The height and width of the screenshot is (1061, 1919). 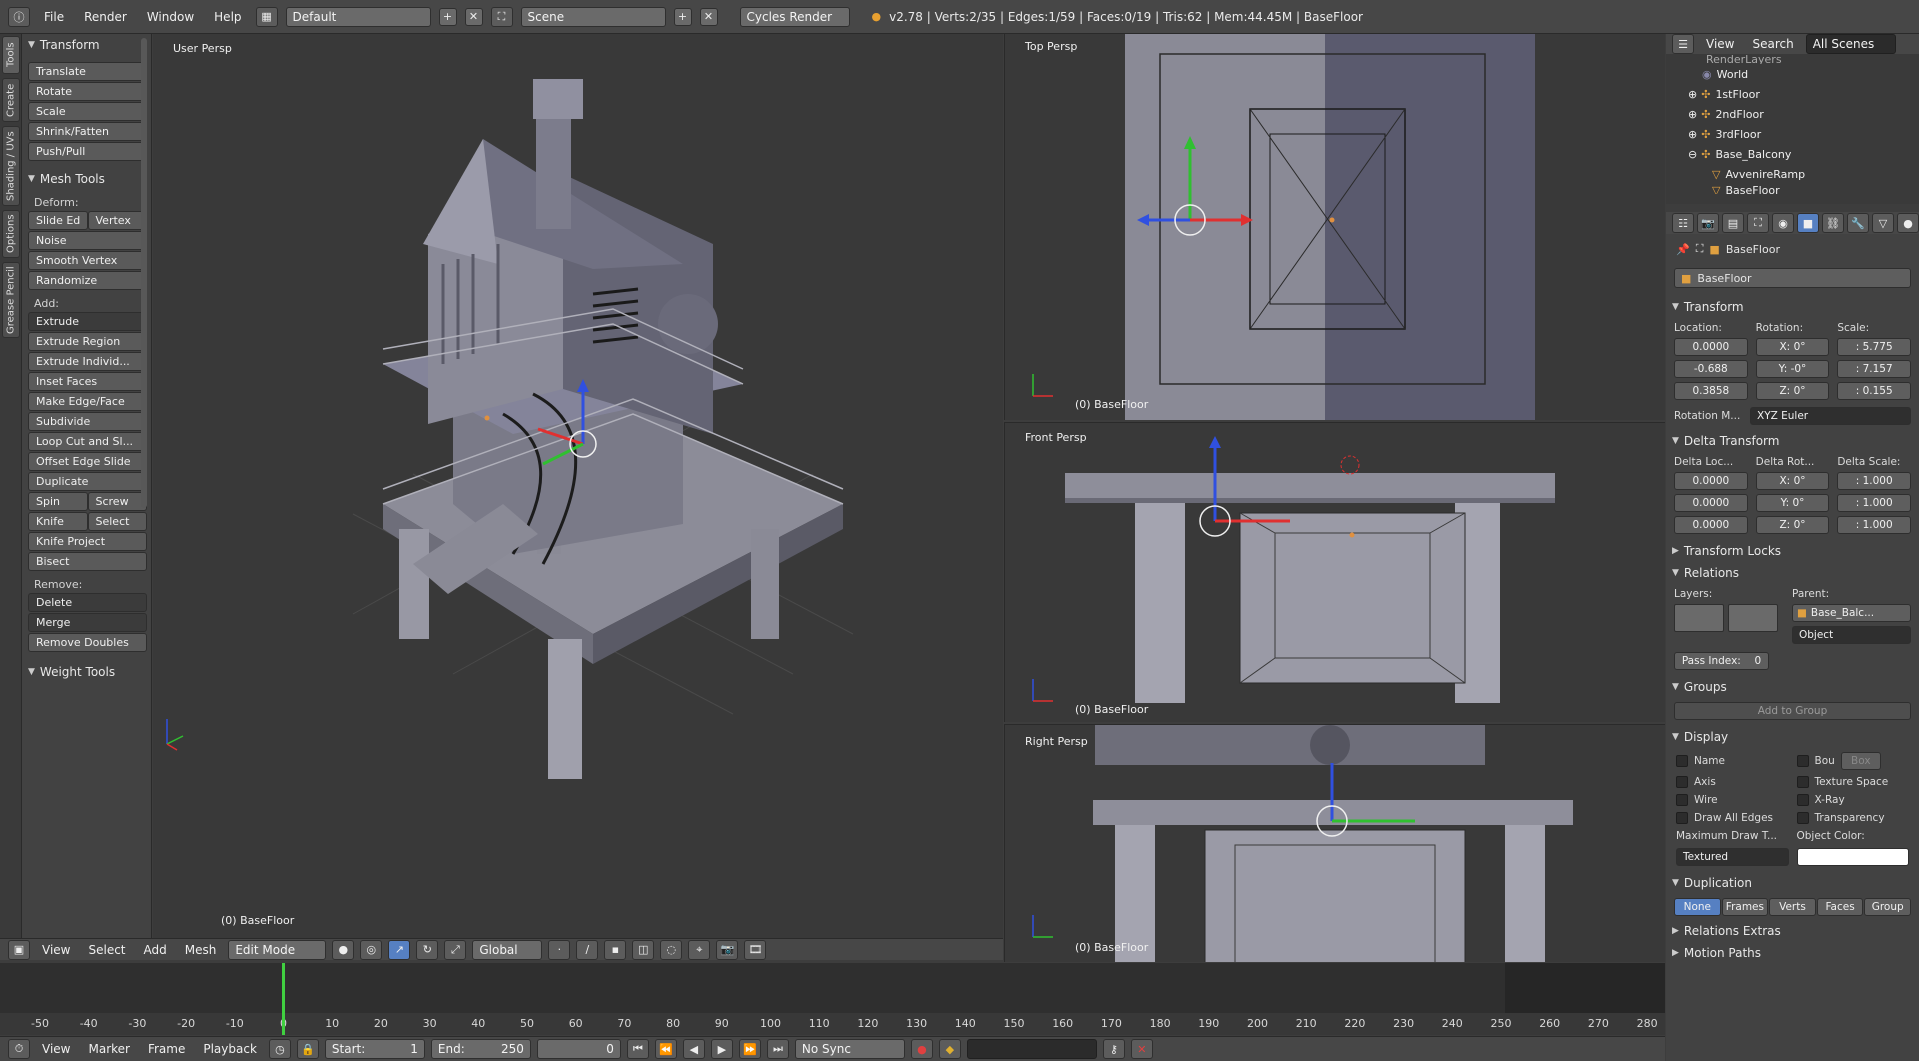 What do you see at coordinates (11, 100) in the screenshot?
I see `tab-create: Create` at bounding box center [11, 100].